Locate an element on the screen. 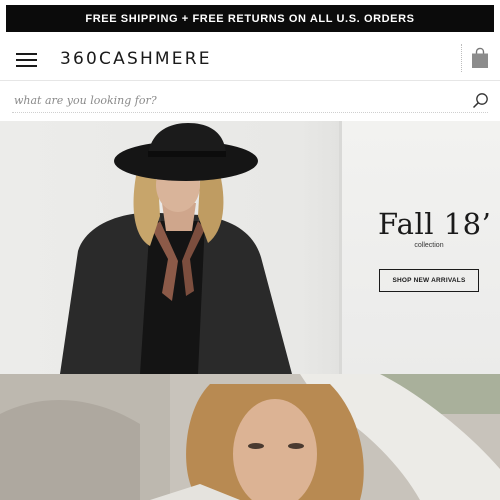 This screenshot has width=500, height=500. hero-title: Fall 18’ is located at coordinates (435, 224).